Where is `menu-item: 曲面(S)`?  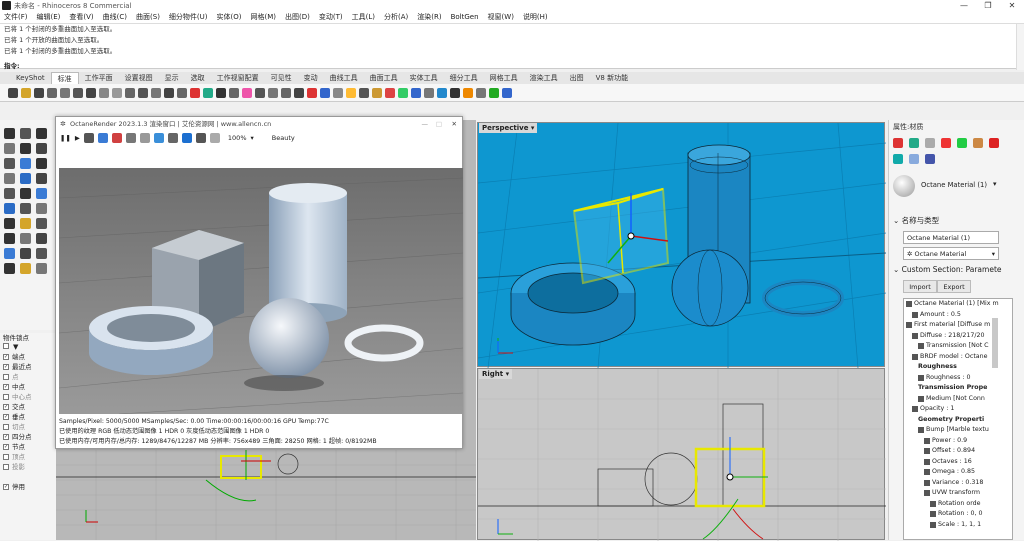 menu-item: 曲面(S) is located at coordinates (148, 17).